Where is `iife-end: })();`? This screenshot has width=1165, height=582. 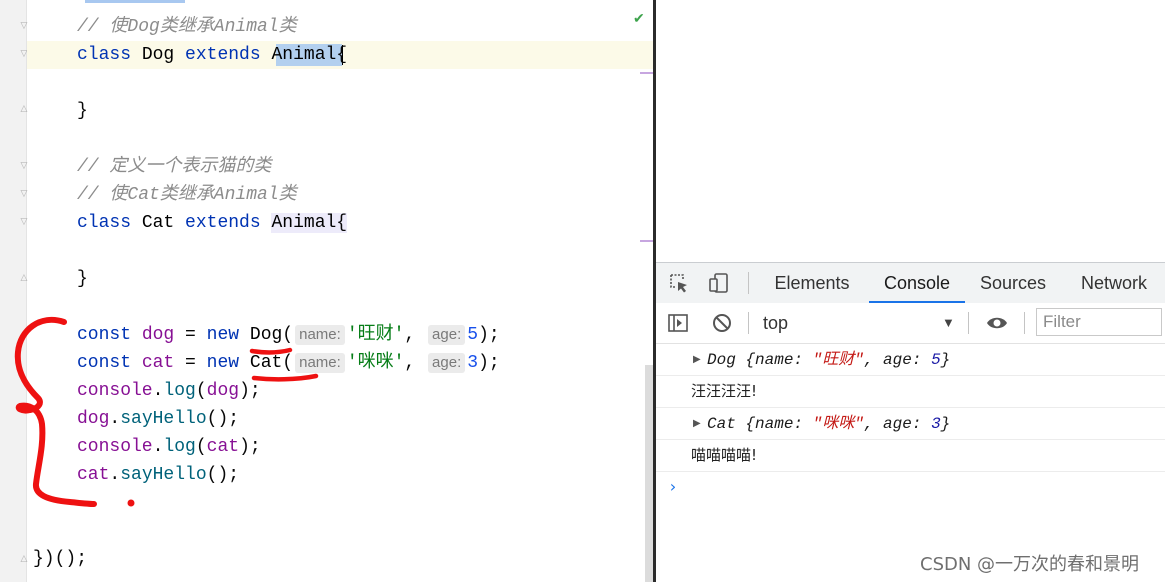 iife-end: })(); is located at coordinates (60, 559).